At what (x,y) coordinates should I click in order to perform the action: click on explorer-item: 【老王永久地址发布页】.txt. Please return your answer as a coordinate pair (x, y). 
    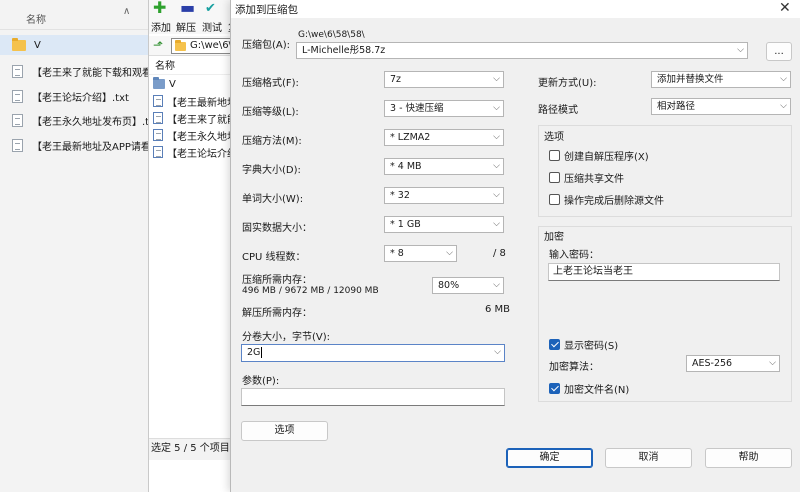
    Looking at the image, I should click on (81, 120).